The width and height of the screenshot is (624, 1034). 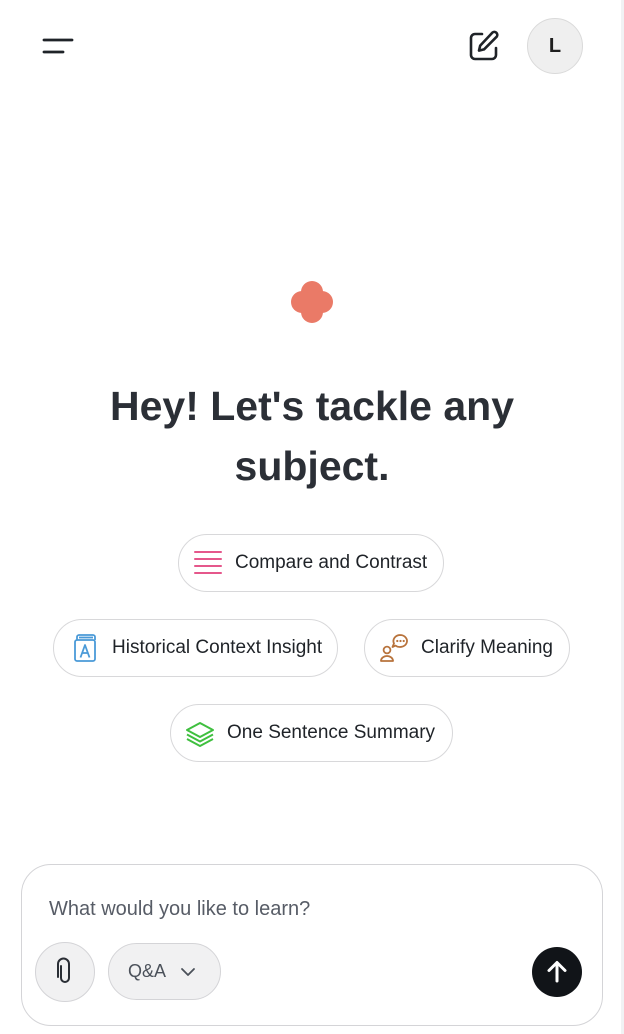 I want to click on attach-button, so click(x=65, y=972).